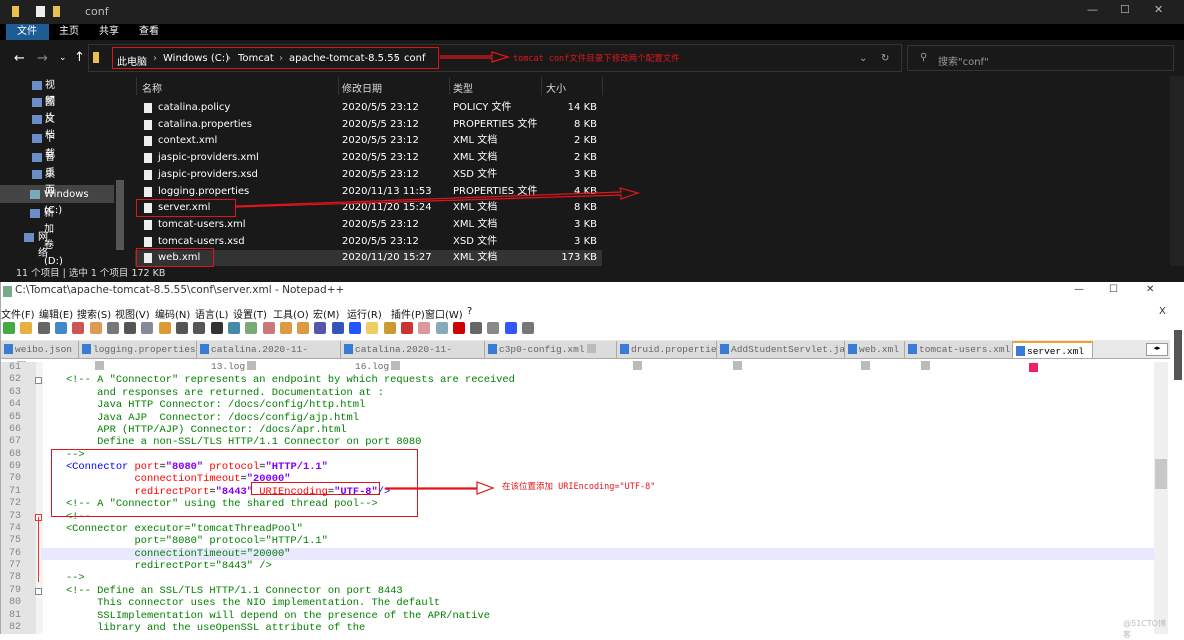 The height and width of the screenshot is (640, 1184). What do you see at coordinates (27, 32) in the screenshot?
I see `tab-file: 文件` at bounding box center [27, 32].